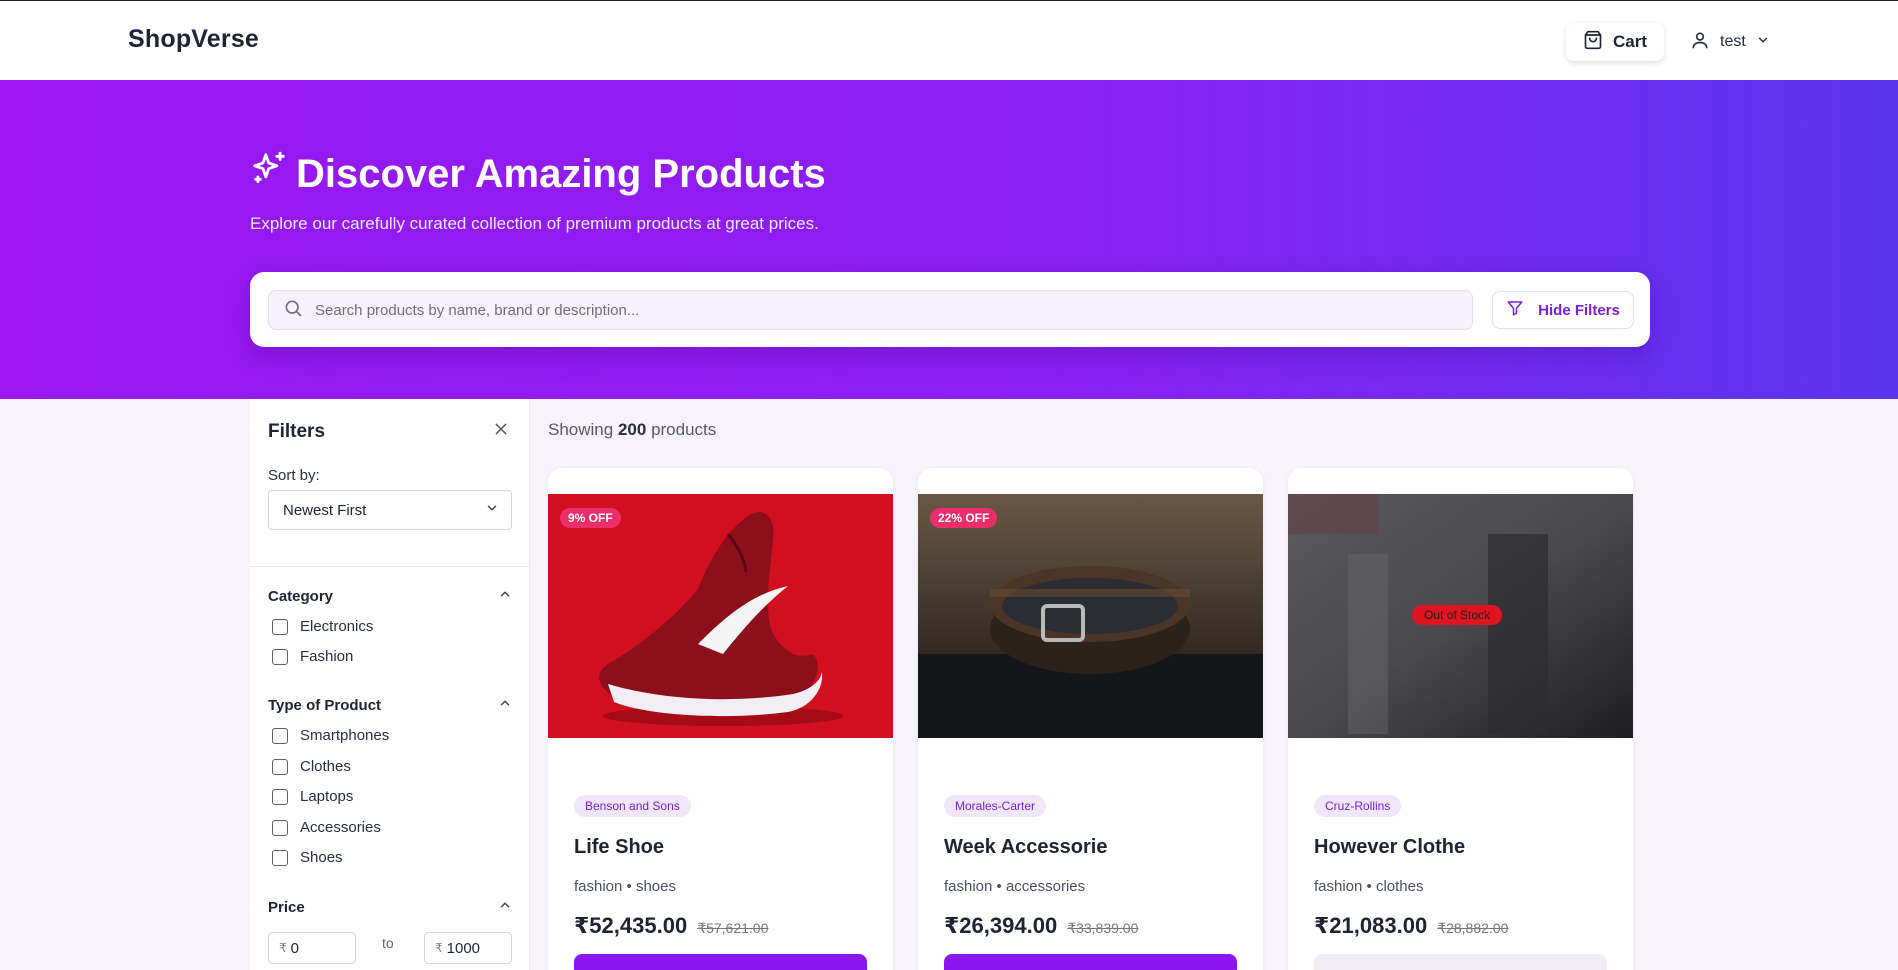  What do you see at coordinates (875, 310) in the screenshot?
I see `search-input` at bounding box center [875, 310].